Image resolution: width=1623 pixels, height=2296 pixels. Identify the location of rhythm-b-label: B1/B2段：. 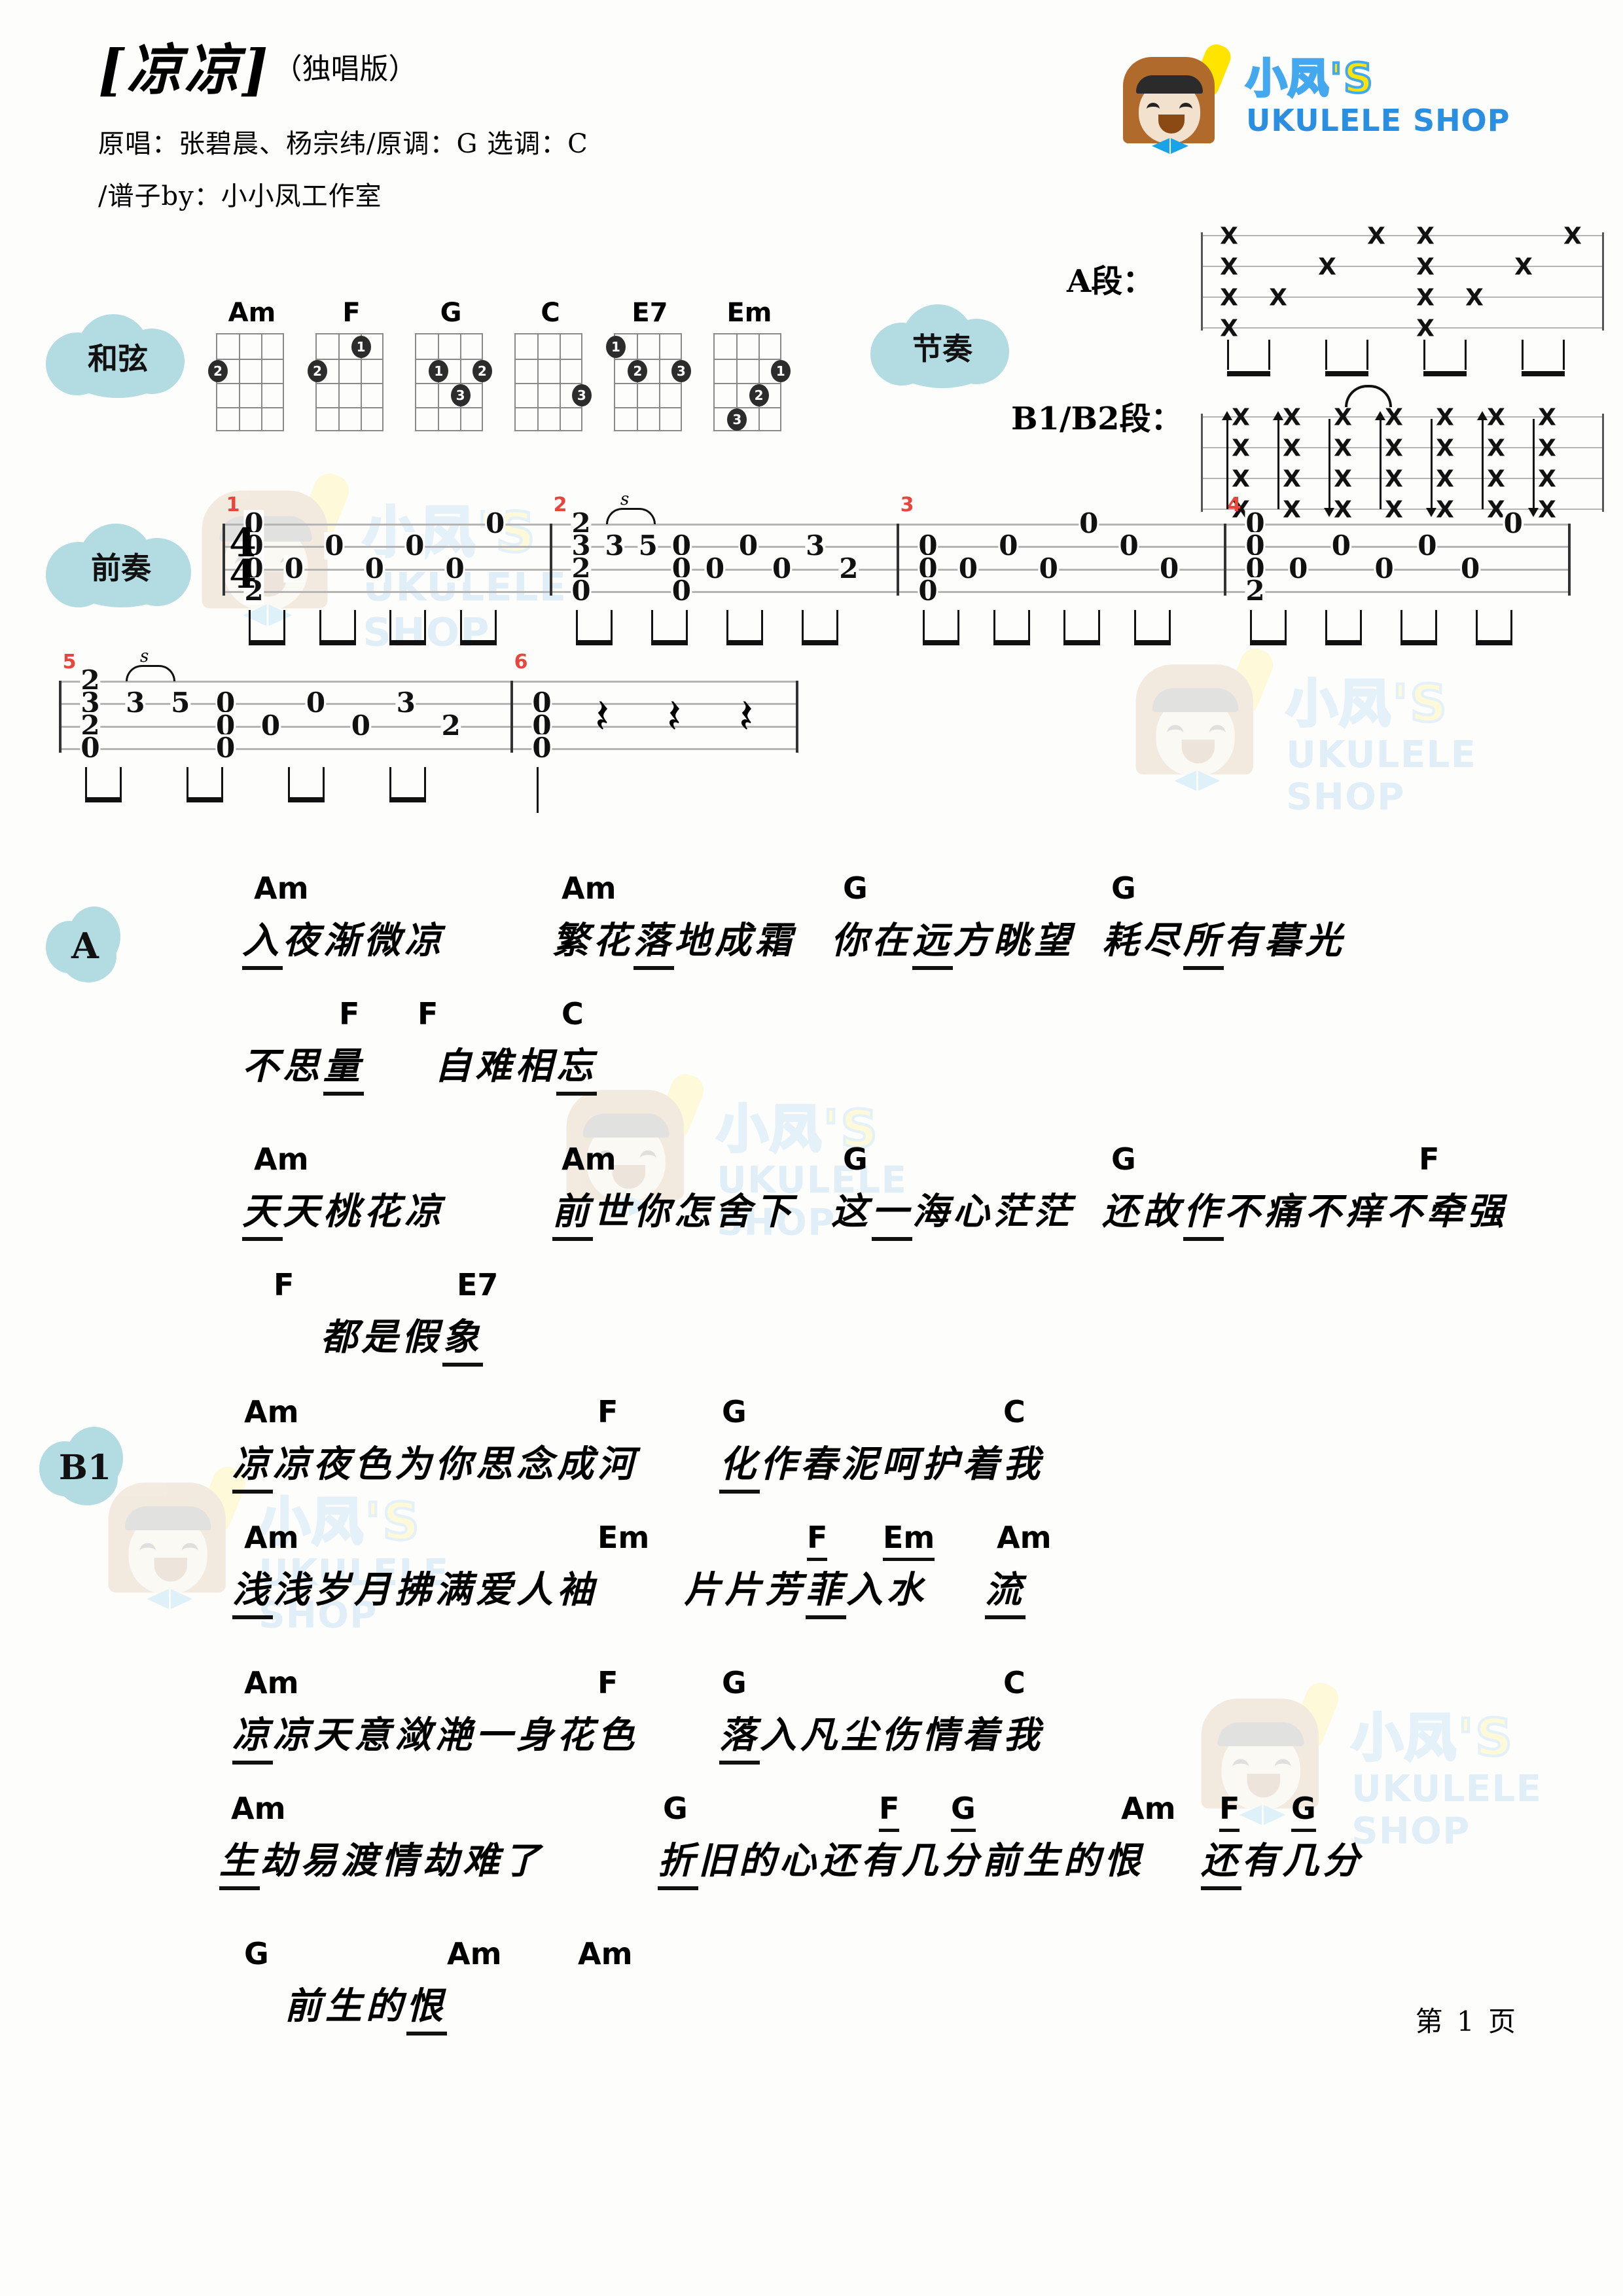
(1097, 419).